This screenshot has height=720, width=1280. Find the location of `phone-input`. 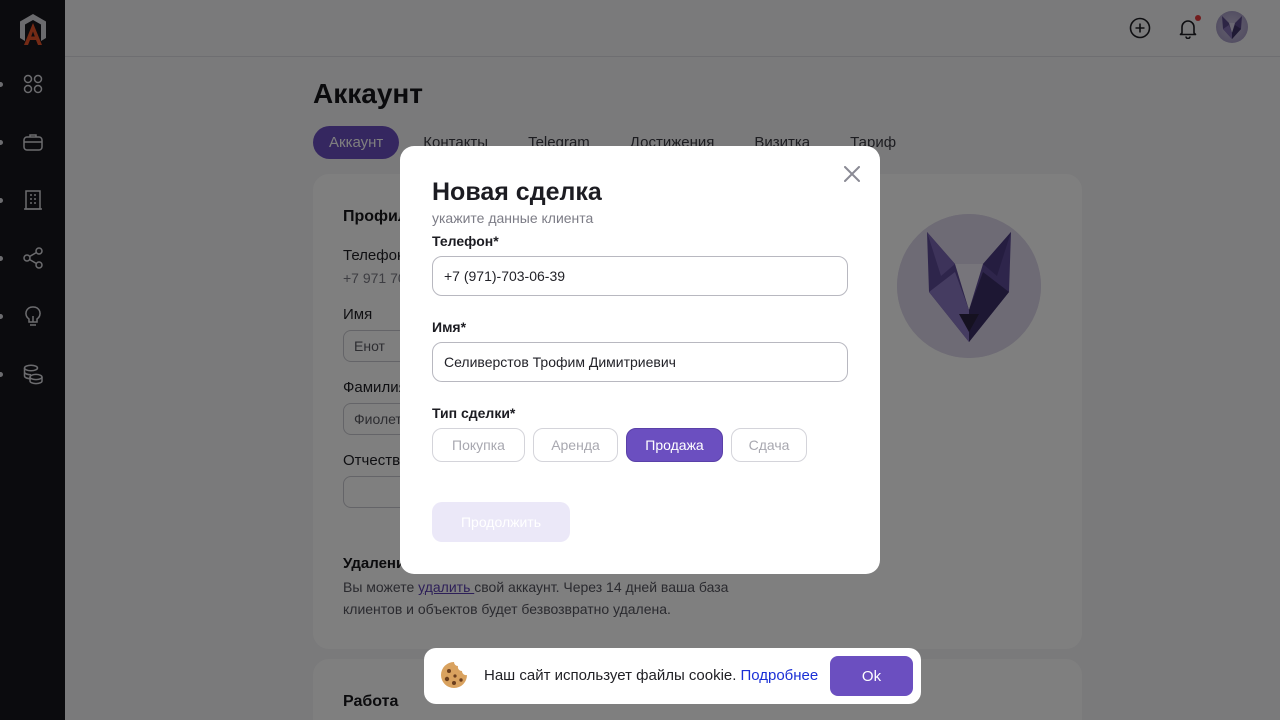

phone-input is located at coordinates (640, 276).